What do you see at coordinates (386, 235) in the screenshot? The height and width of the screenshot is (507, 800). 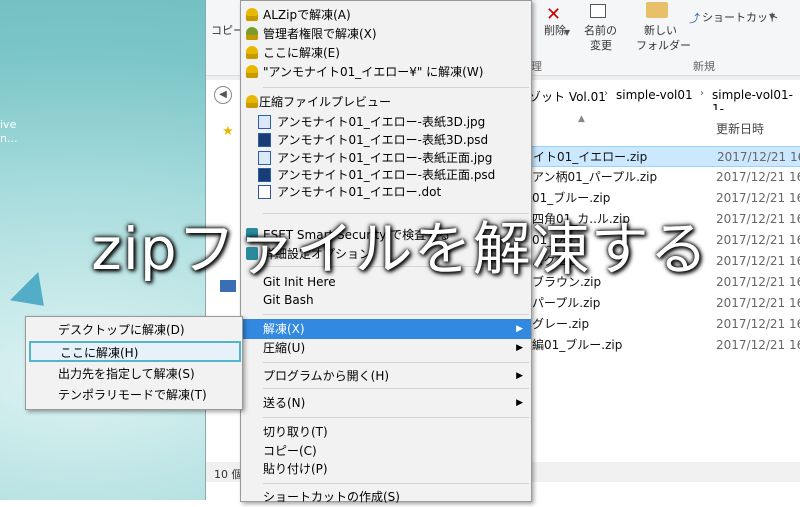 I see `menu-item-eset-scan: ESET Smart Security で検査する` at bounding box center [386, 235].